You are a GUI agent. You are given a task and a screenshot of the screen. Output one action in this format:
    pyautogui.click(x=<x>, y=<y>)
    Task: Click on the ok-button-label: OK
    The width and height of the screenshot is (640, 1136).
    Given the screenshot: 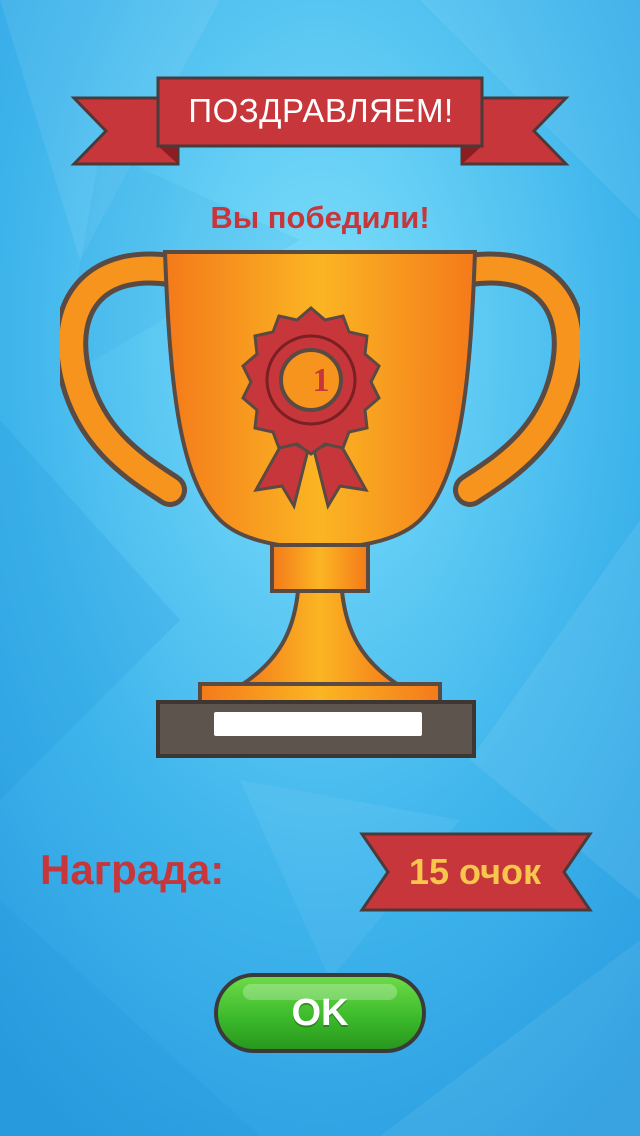 What is the action you would take?
    pyautogui.click(x=320, y=1012)
    